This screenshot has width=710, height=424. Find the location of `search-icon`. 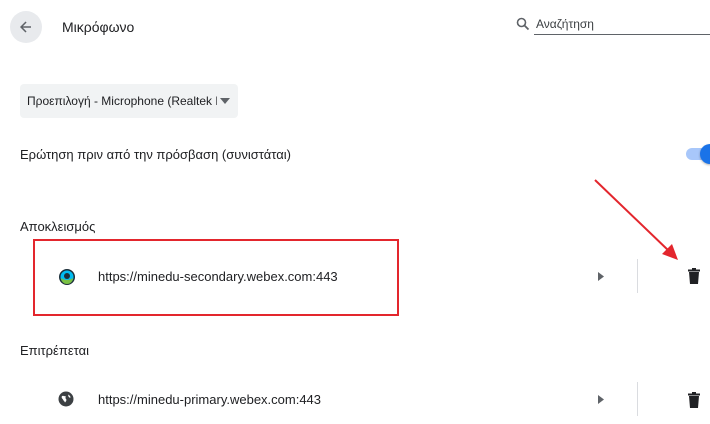

search-icon is located at coordinates (523, 24).